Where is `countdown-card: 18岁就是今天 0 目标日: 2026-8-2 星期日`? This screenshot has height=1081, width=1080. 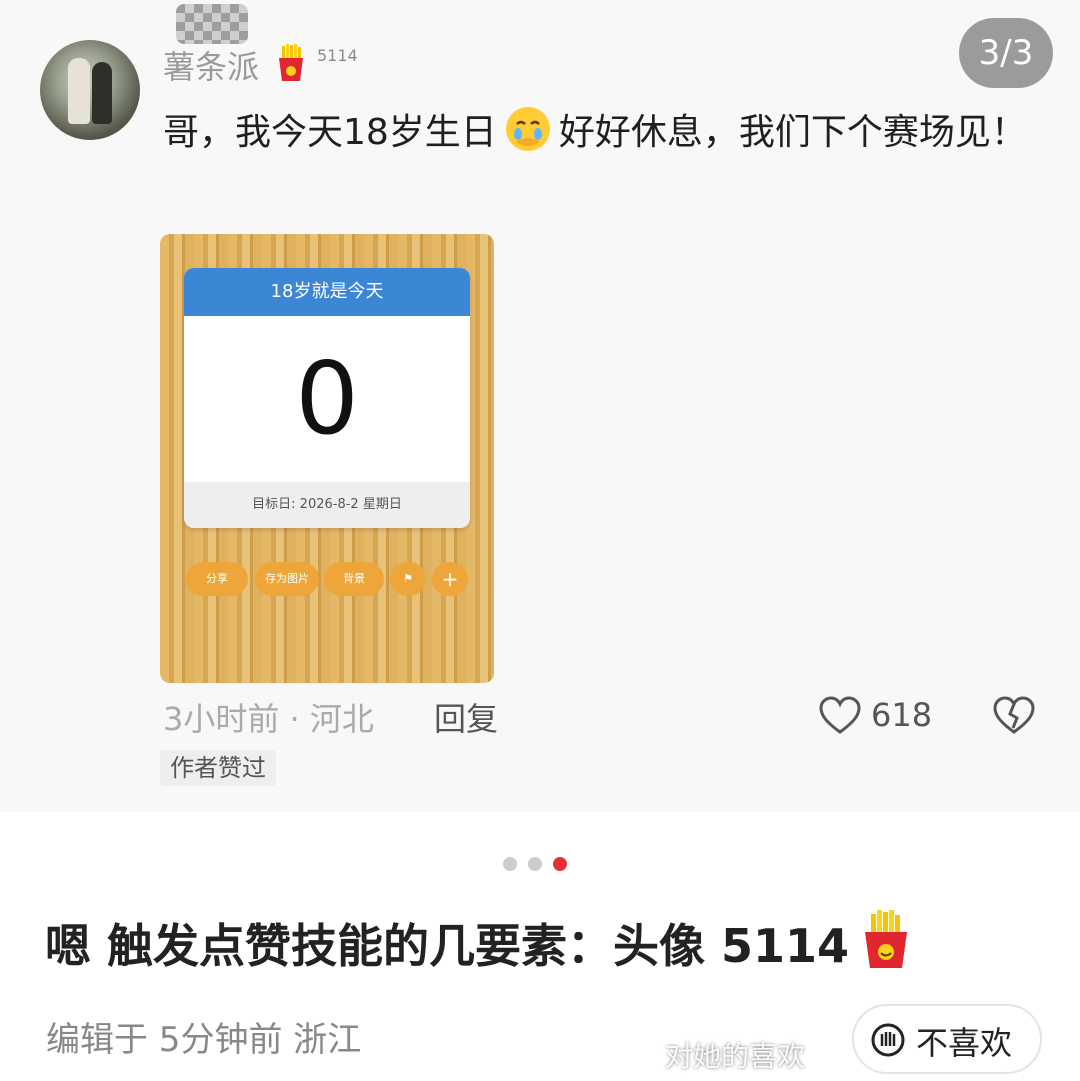
countdown-card: 18岁就是今天 0 目标日: 2026-8-2 星期日 is located at coordinates (327, 398).